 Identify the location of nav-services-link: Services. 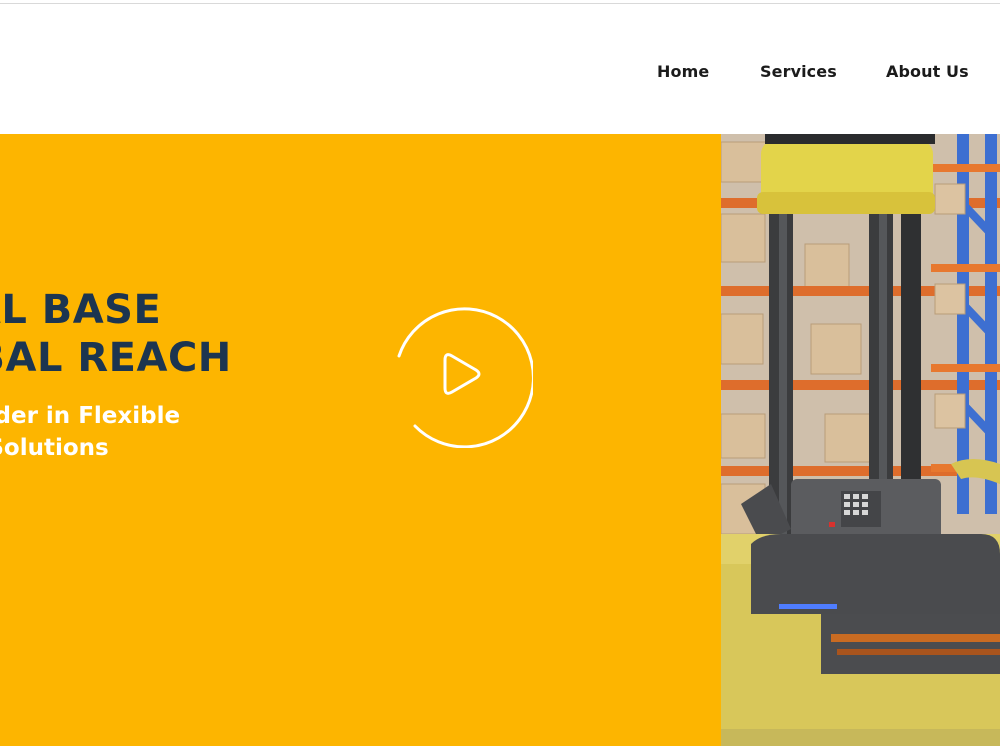
(798, 71).